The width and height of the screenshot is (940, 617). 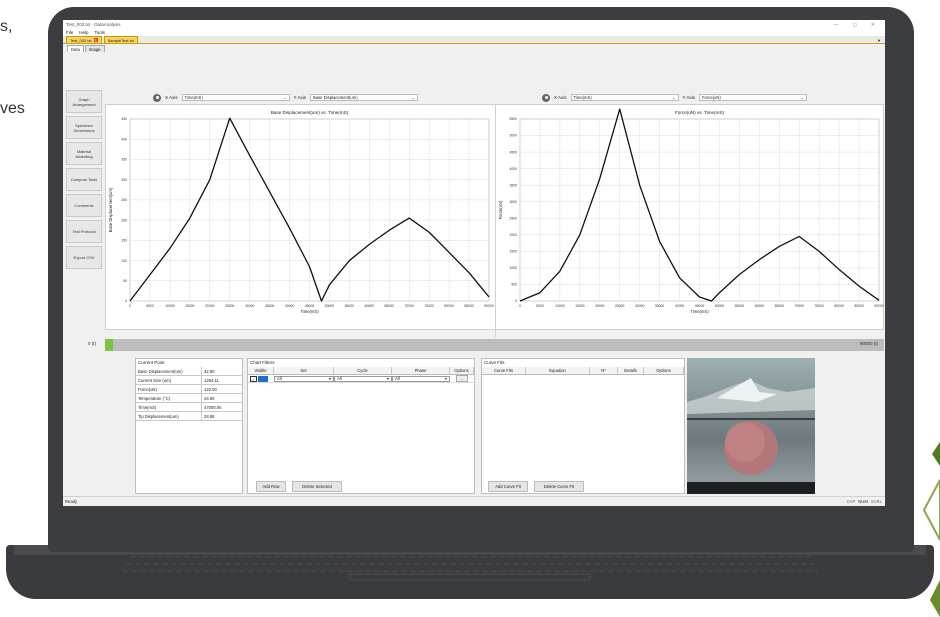 What do you see at coordinates (474, 32) in the screenshot?
I see `menu-bar: File Help Tools` at bounding box center [474, 32].